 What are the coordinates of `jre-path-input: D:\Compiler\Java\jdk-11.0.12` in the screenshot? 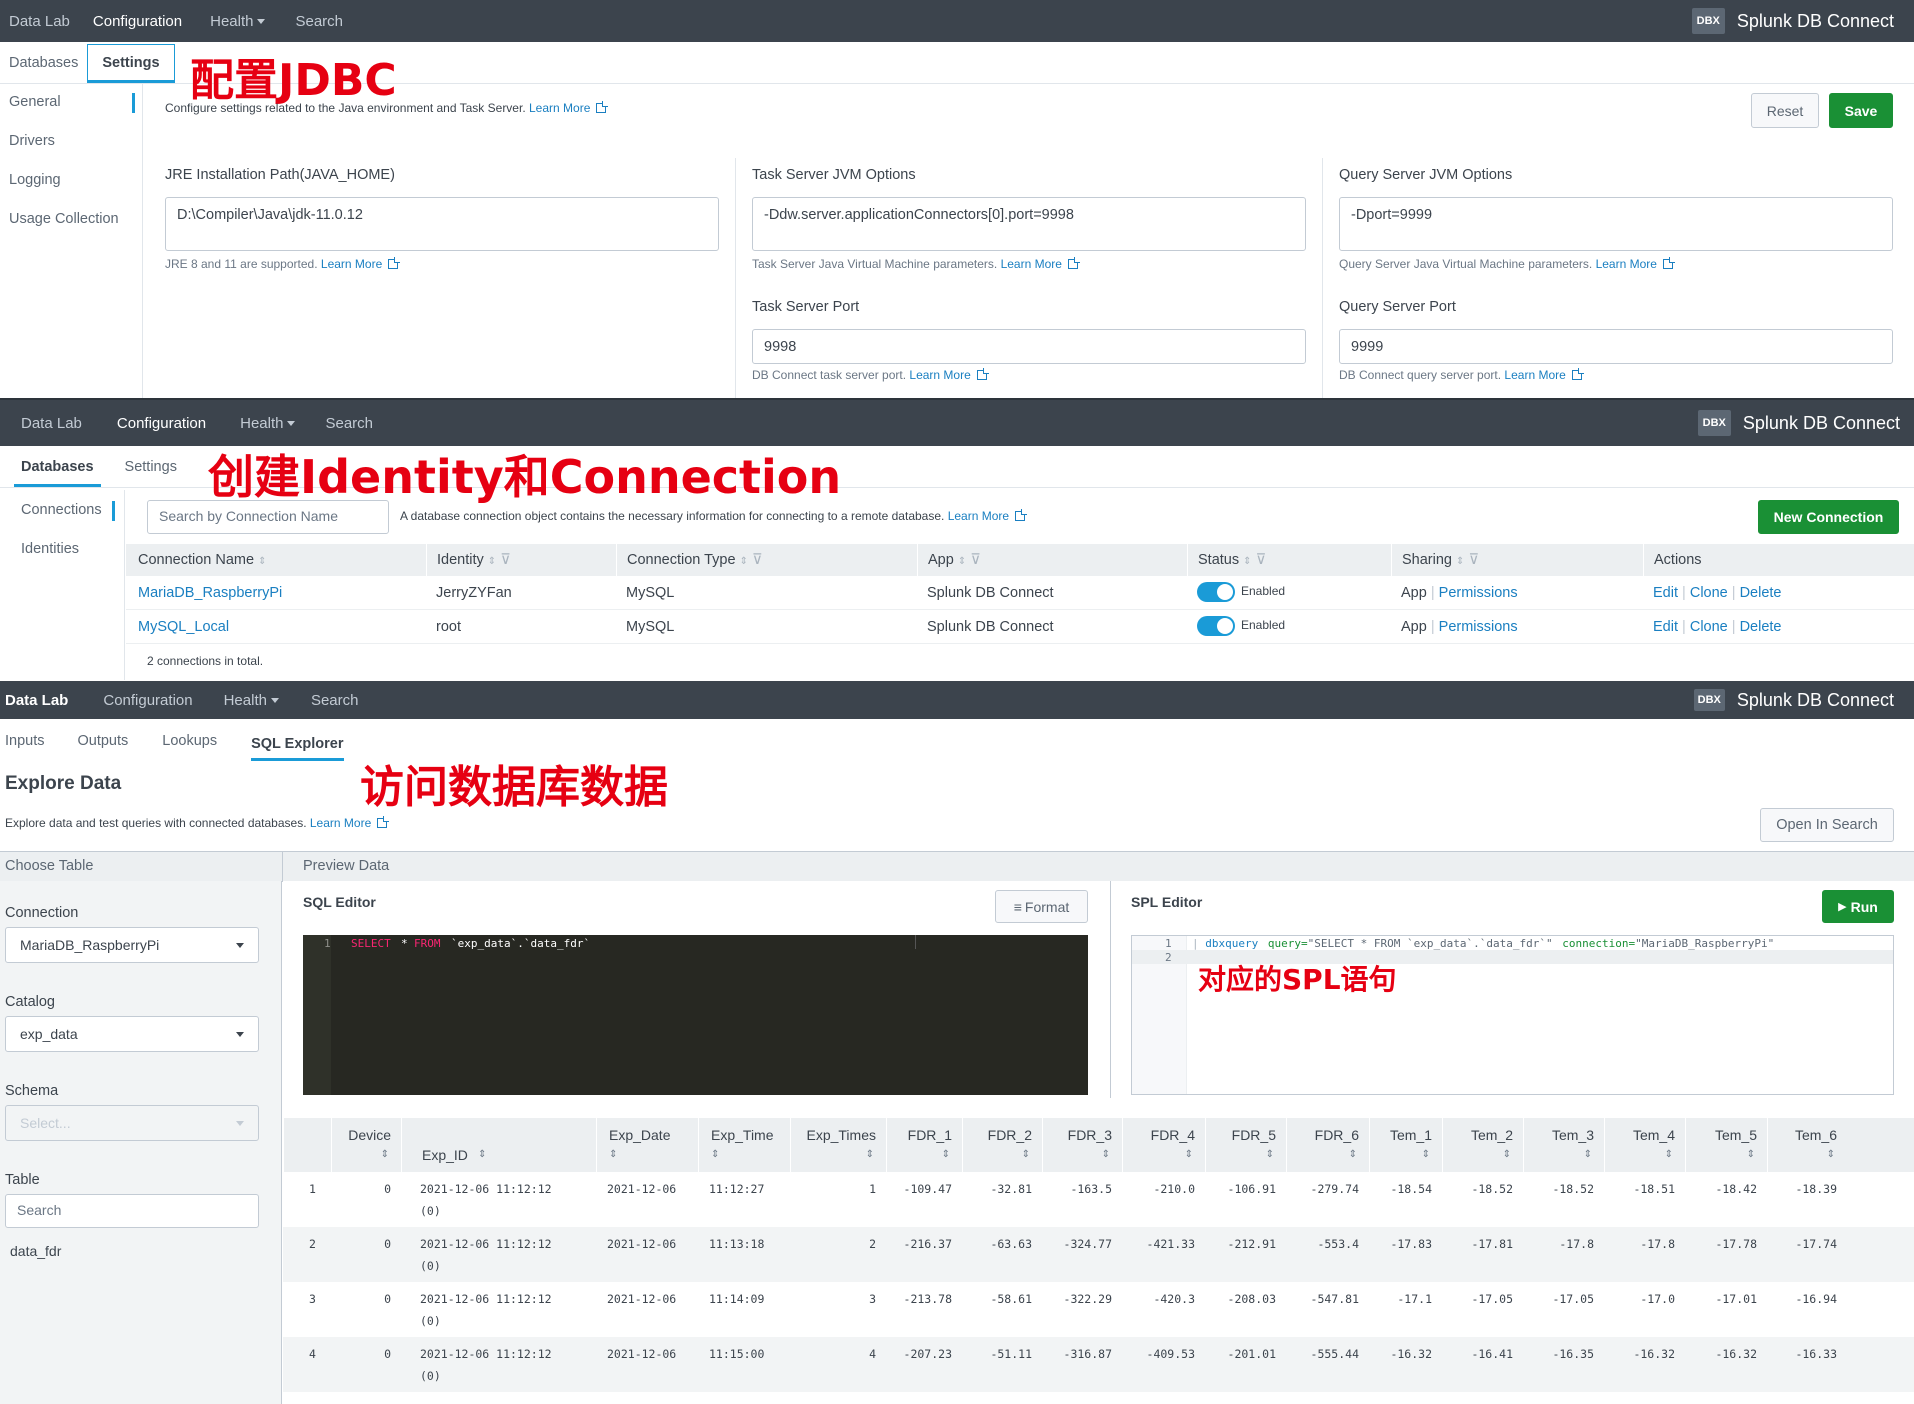 It's located at (442, 224).